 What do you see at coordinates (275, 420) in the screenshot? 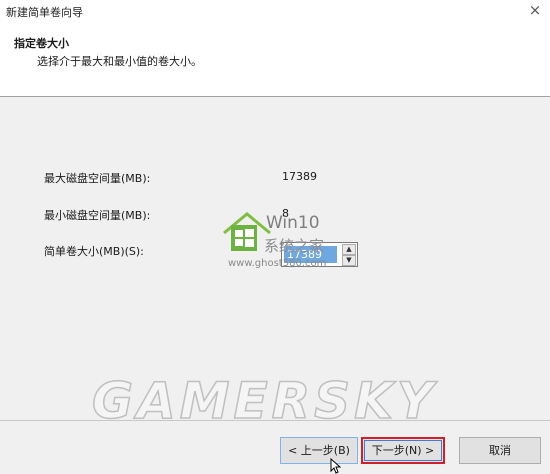
I see `footer-divider` at bounding box center [275, 420].